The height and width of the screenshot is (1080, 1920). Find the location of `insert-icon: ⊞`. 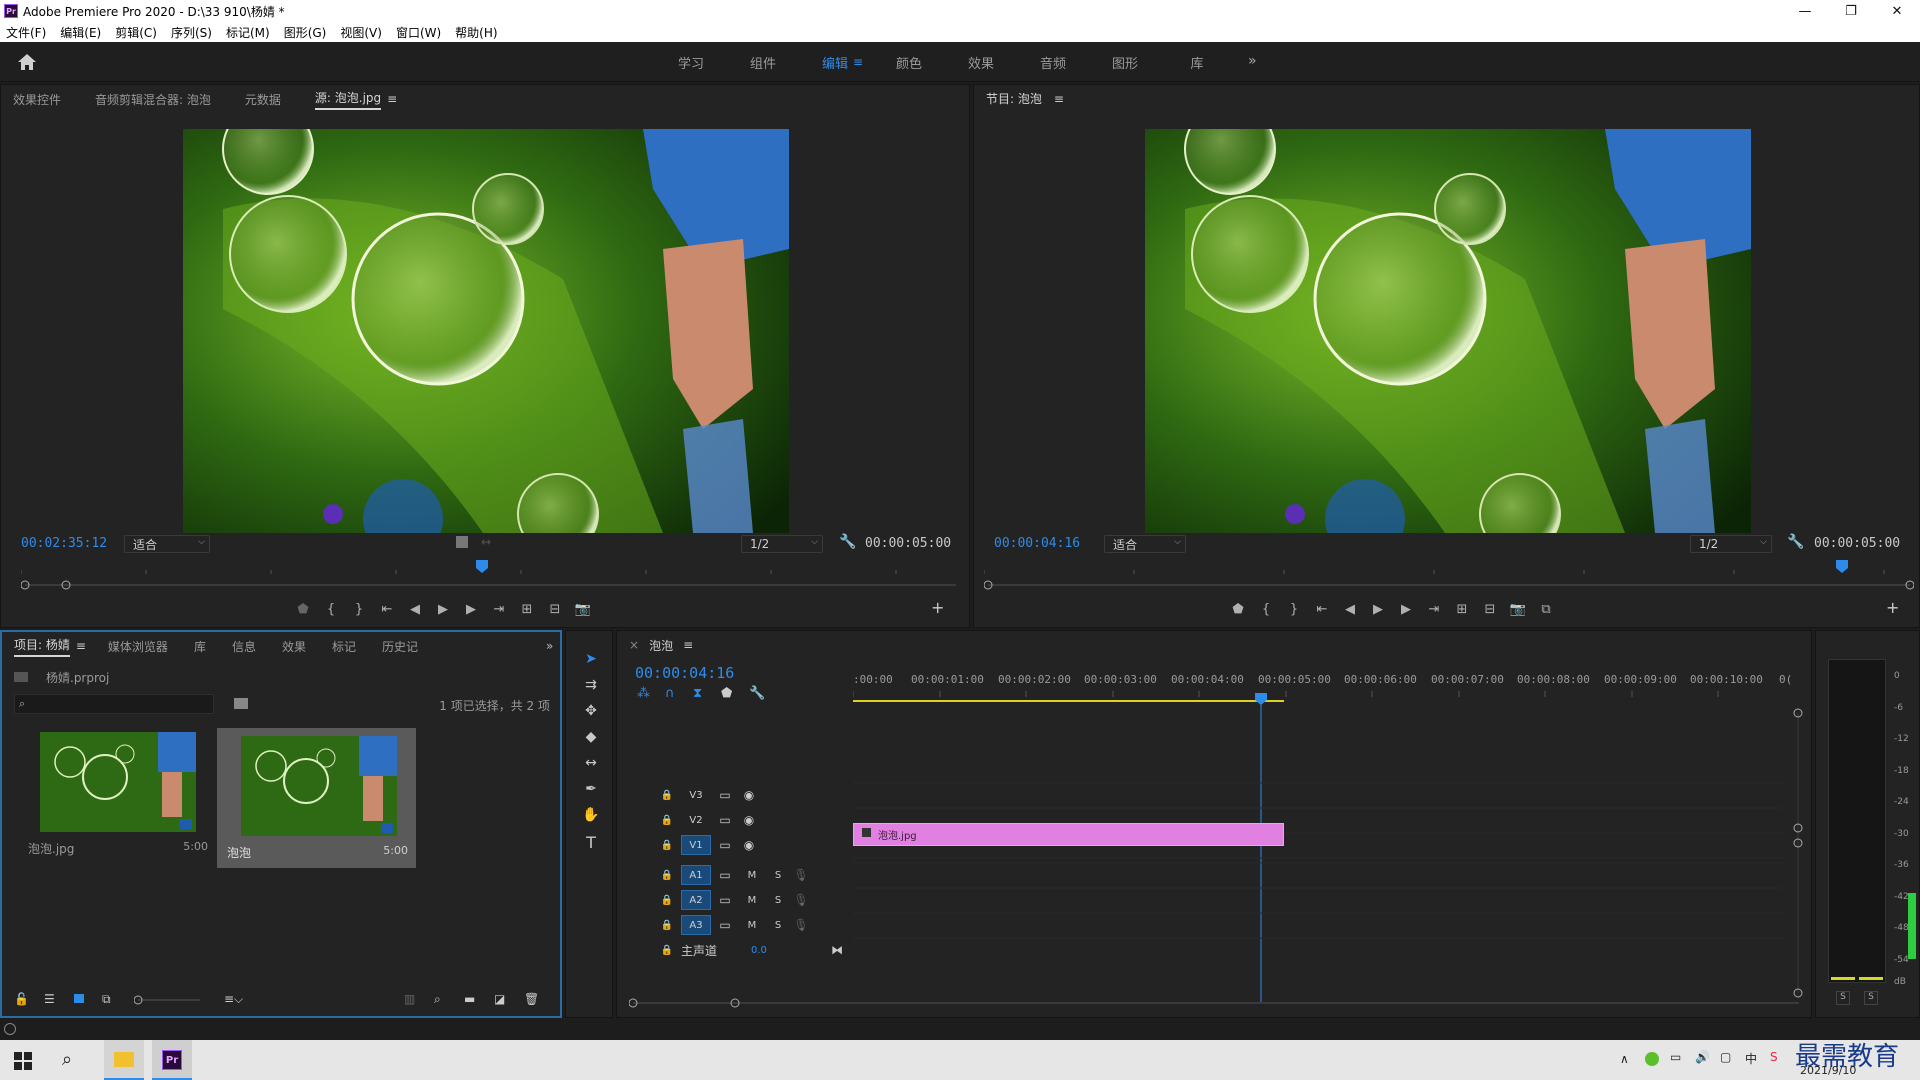

insert-icon: ⊞ is located at coordinates (527, 609).